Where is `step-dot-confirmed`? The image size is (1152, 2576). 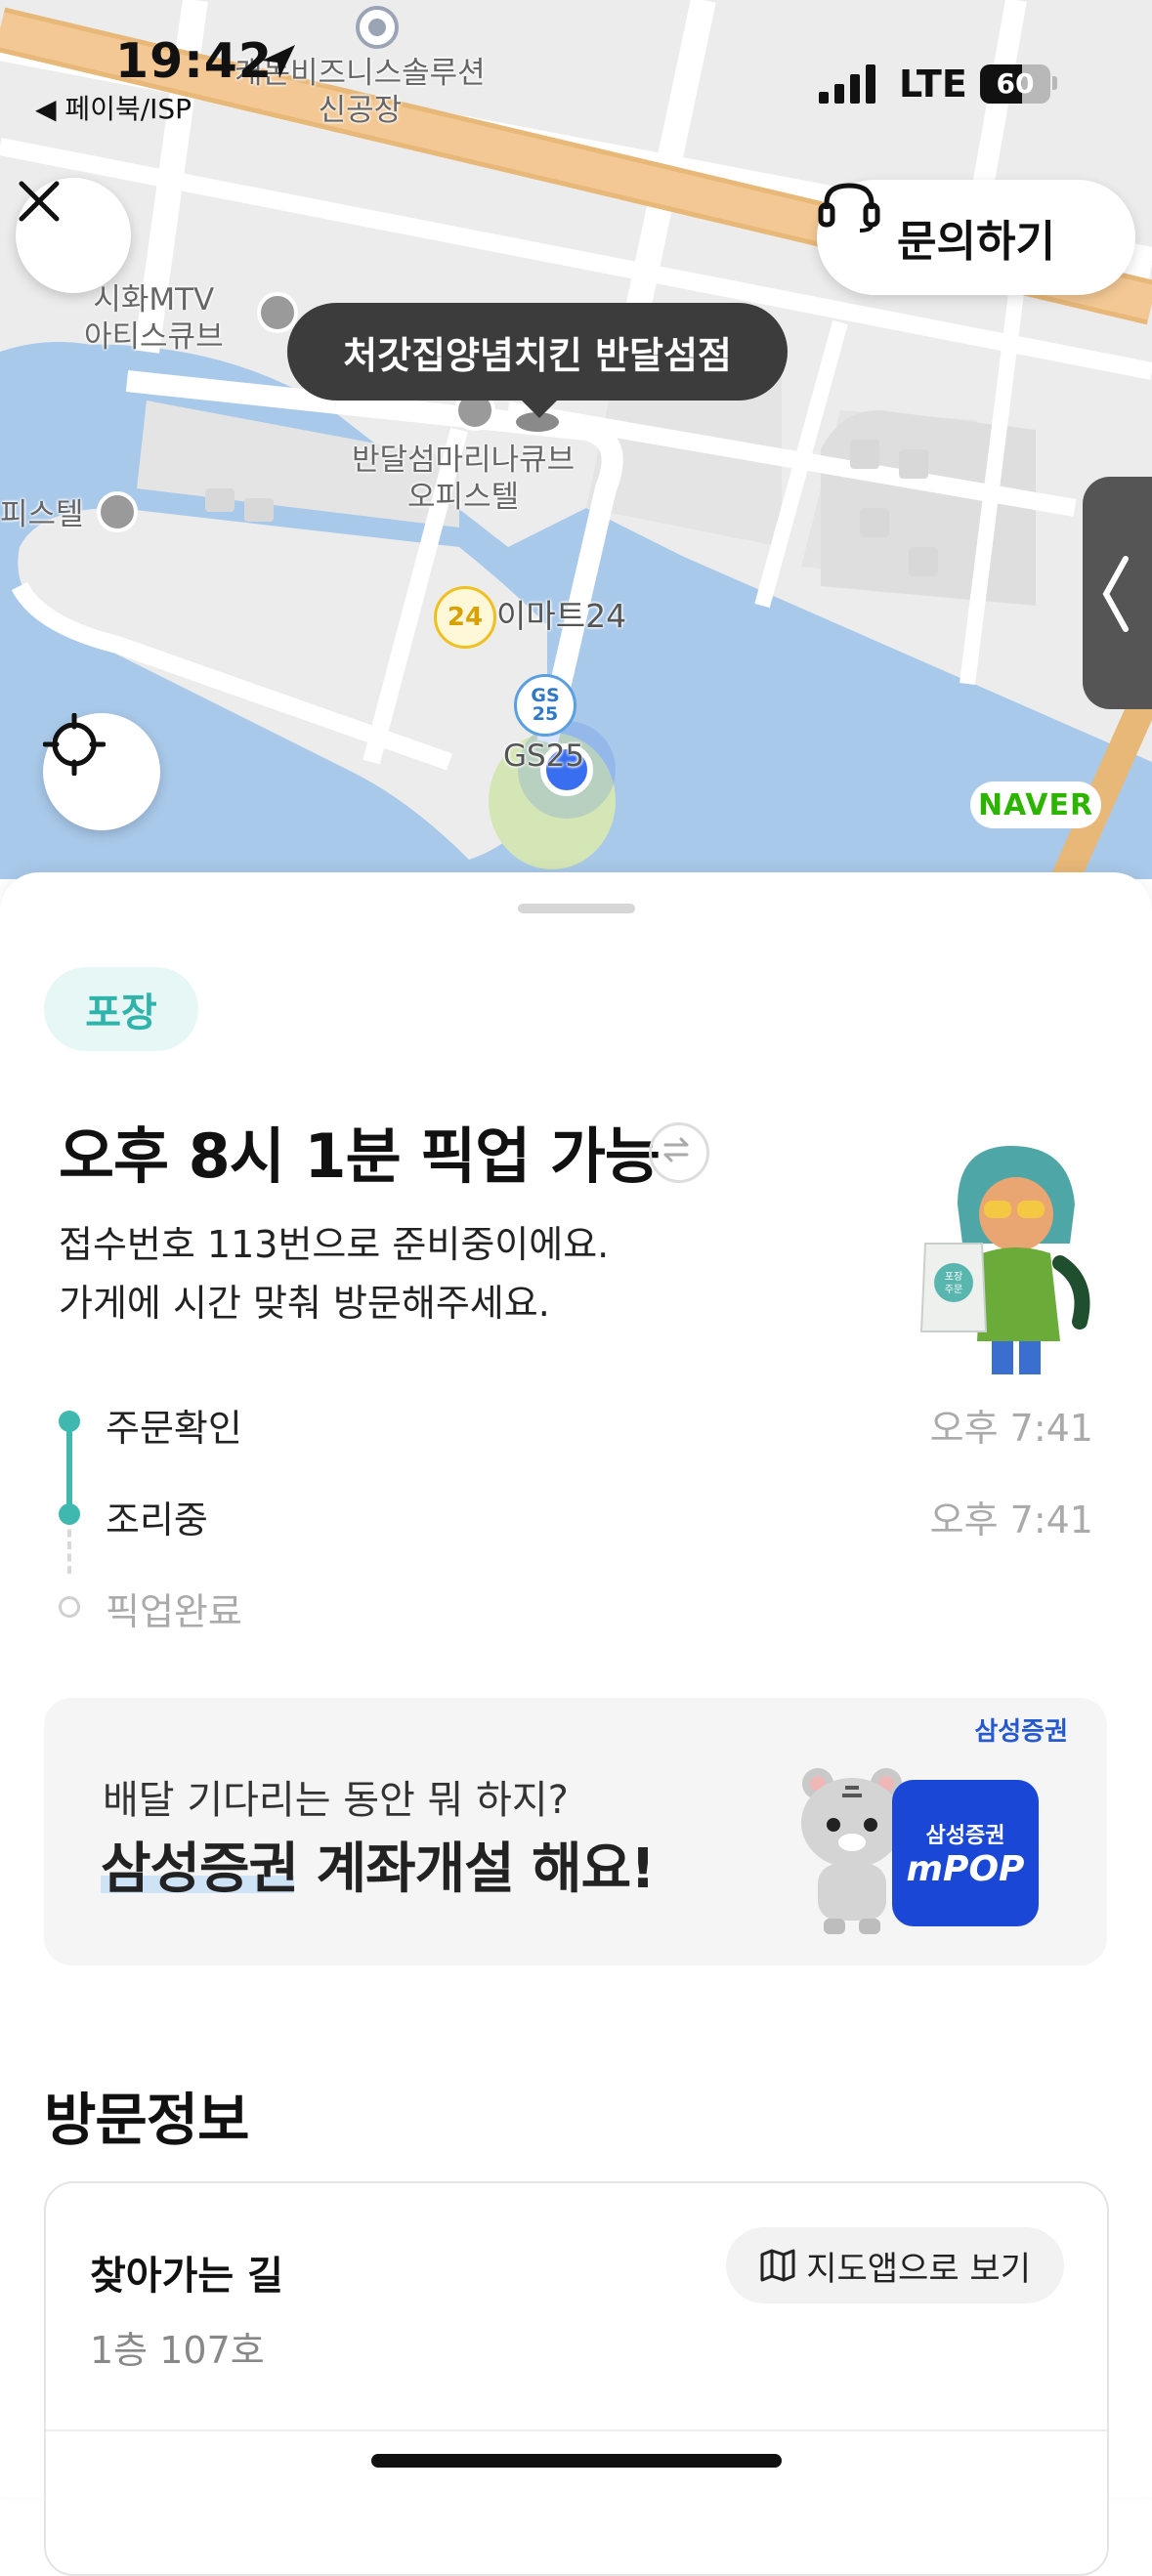 step-dot-confirmed is located at coordinates (69, 1421).